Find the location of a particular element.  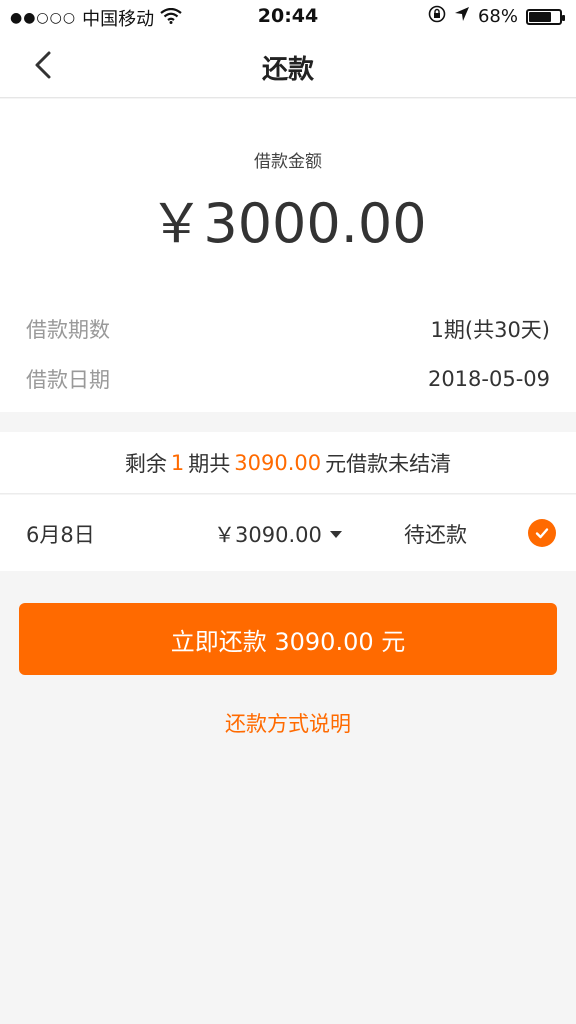

installment-amount-dropdown: ￥3090.00 is located at coordinates (278, 534).